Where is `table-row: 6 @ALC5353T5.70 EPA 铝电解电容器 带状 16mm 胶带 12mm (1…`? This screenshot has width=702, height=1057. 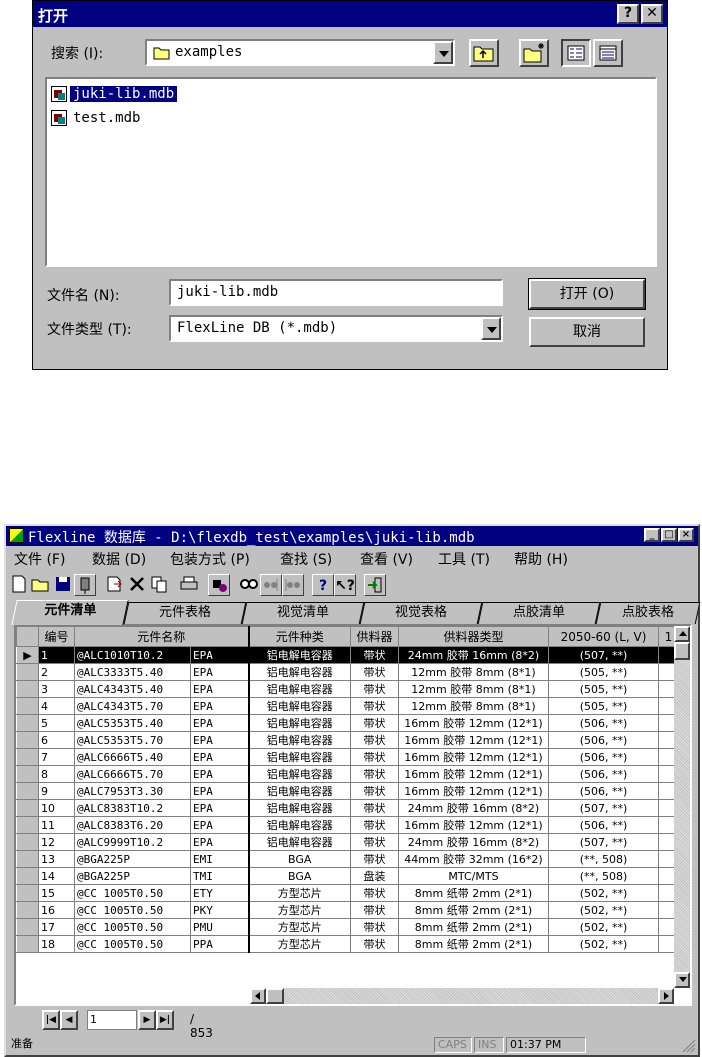 table-row: 6 @ALC5353T5.70 EPA 铝电解电容器 带状 16mm 胶带 12mm (1… is located at coordinates (347, 740).